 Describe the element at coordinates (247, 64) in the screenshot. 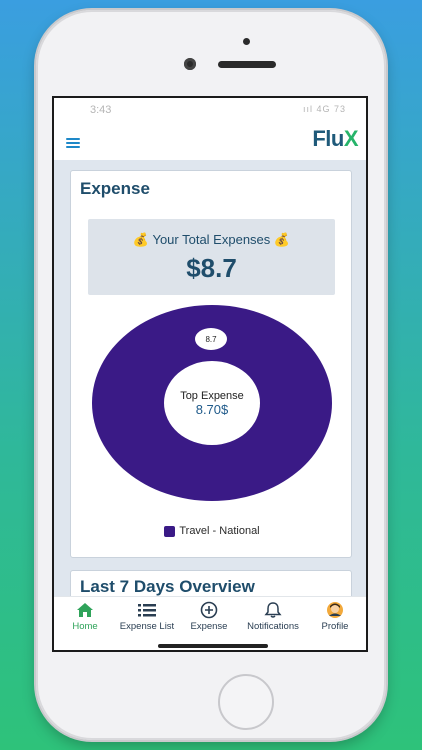

I see `earpiece-speaker` at that location.